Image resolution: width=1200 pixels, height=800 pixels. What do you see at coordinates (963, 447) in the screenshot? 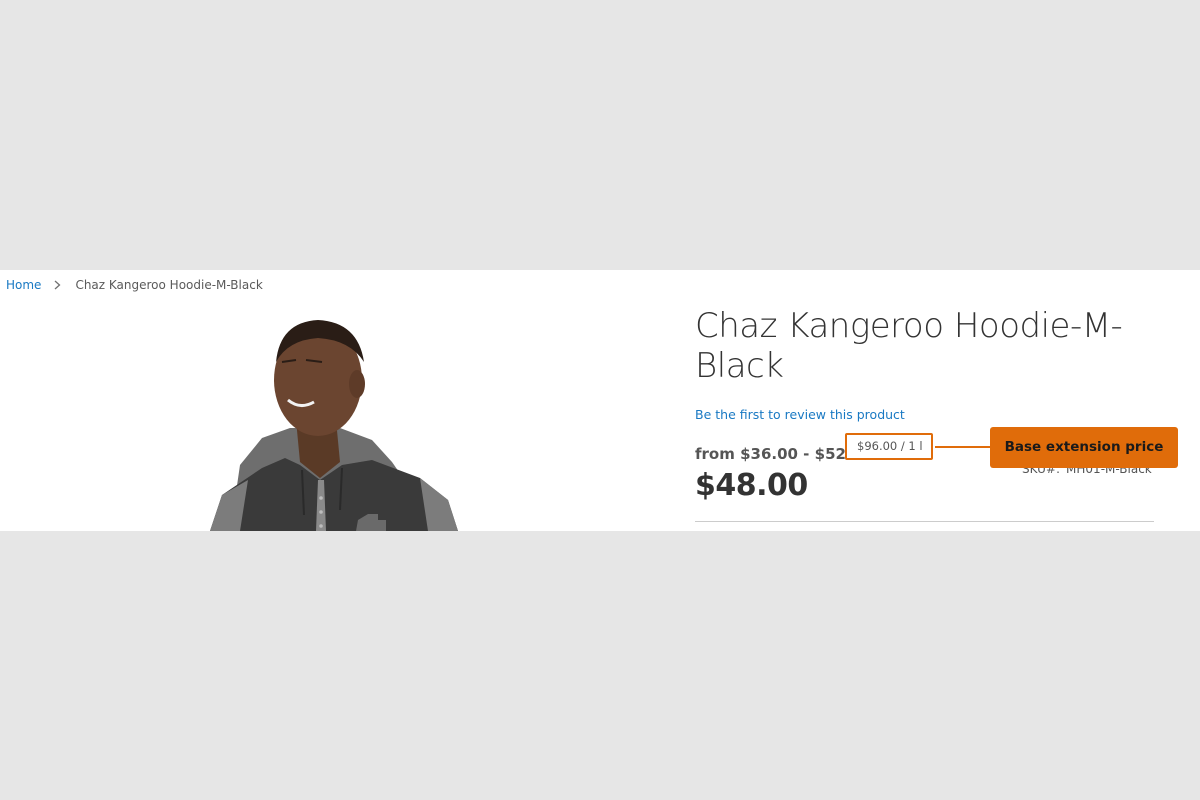
I see `callout-connector` at bounding box center [963, 447].